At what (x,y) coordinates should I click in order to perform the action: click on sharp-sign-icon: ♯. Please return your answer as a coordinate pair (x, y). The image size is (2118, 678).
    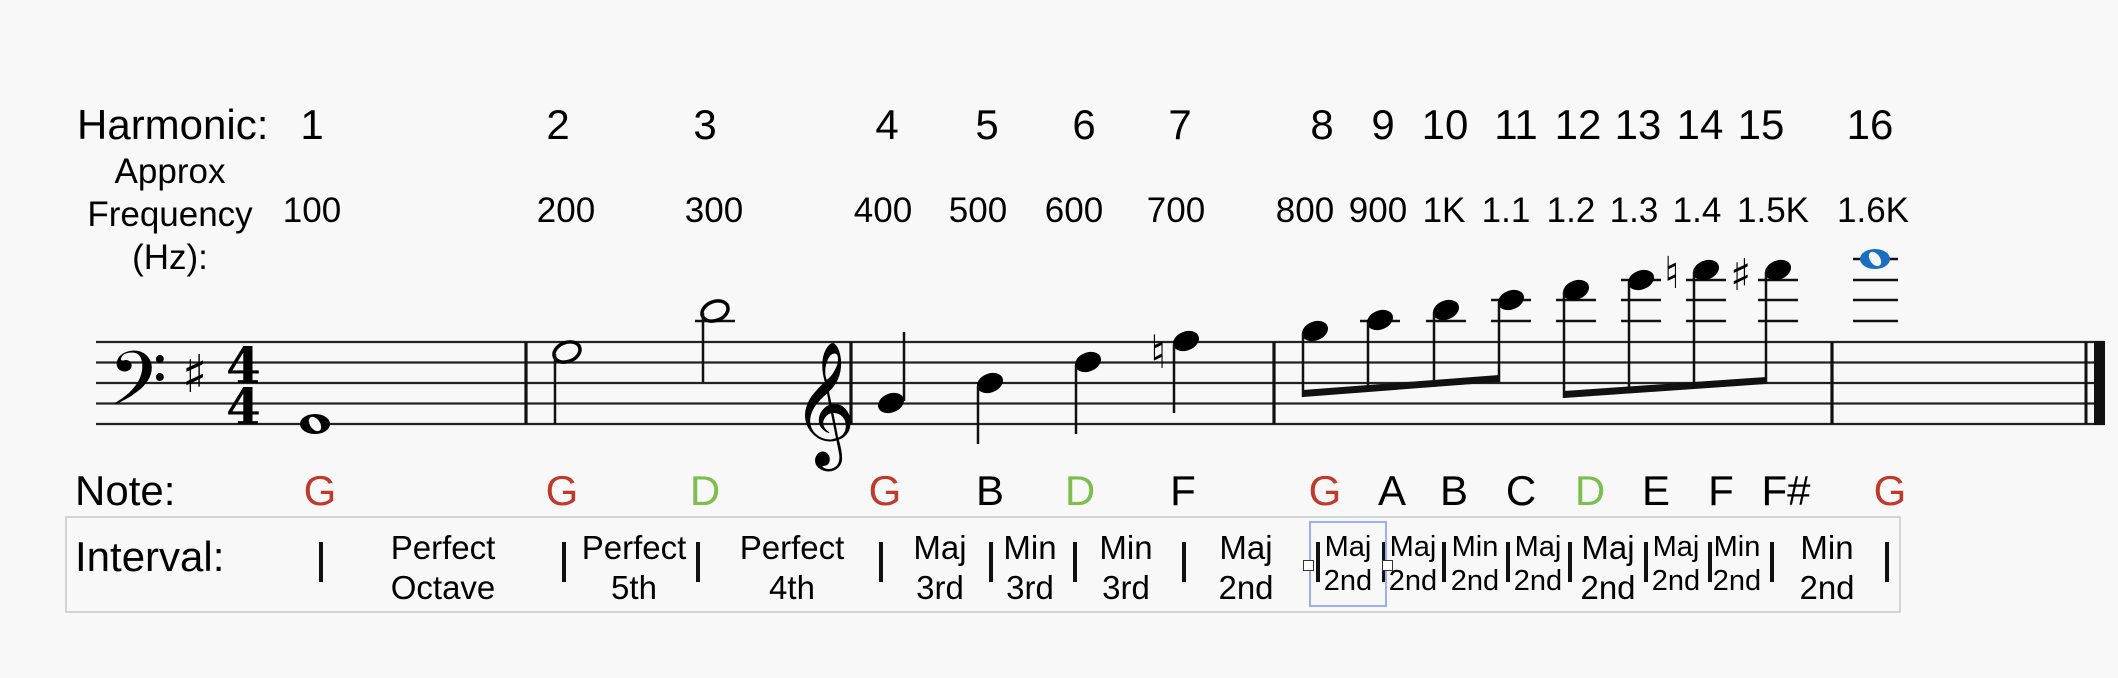
    Looking at the image, I should click on (1740, 275).